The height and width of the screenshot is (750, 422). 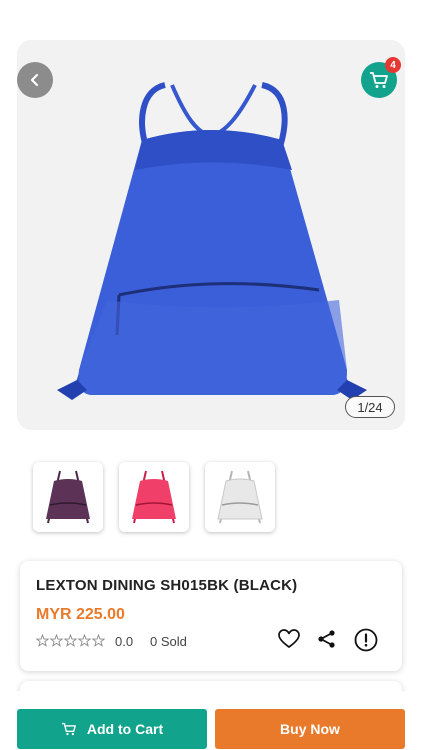 I want to click on info-alert-icon, so click(x=366, y=640).